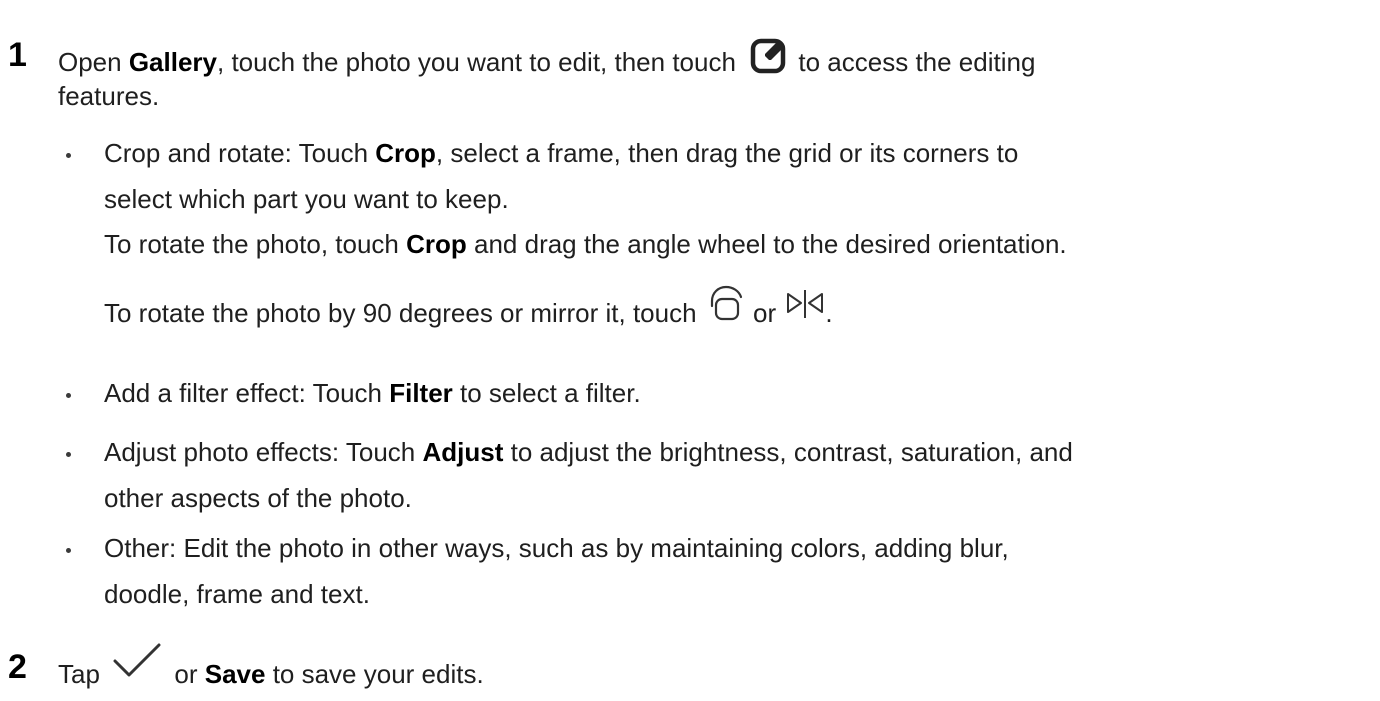 The height and width of the screenshot is (701, 1380). Describe the element at coordinates (769, 58) in the screenshot. I see `edit-square-pencil-icon` at that location.